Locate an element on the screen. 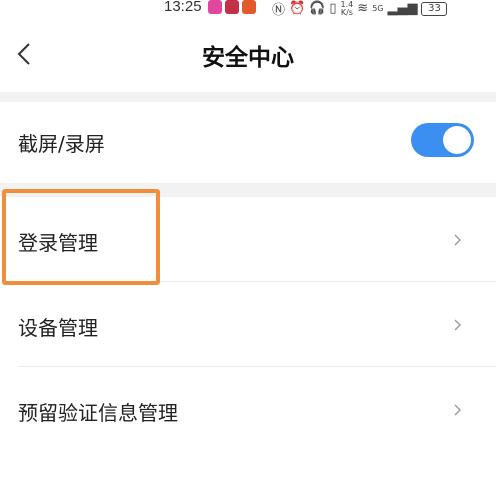 The height and width of the screenshot is (478, 496). vibrate-icon: ▯ is located at coordinates (333, 8).